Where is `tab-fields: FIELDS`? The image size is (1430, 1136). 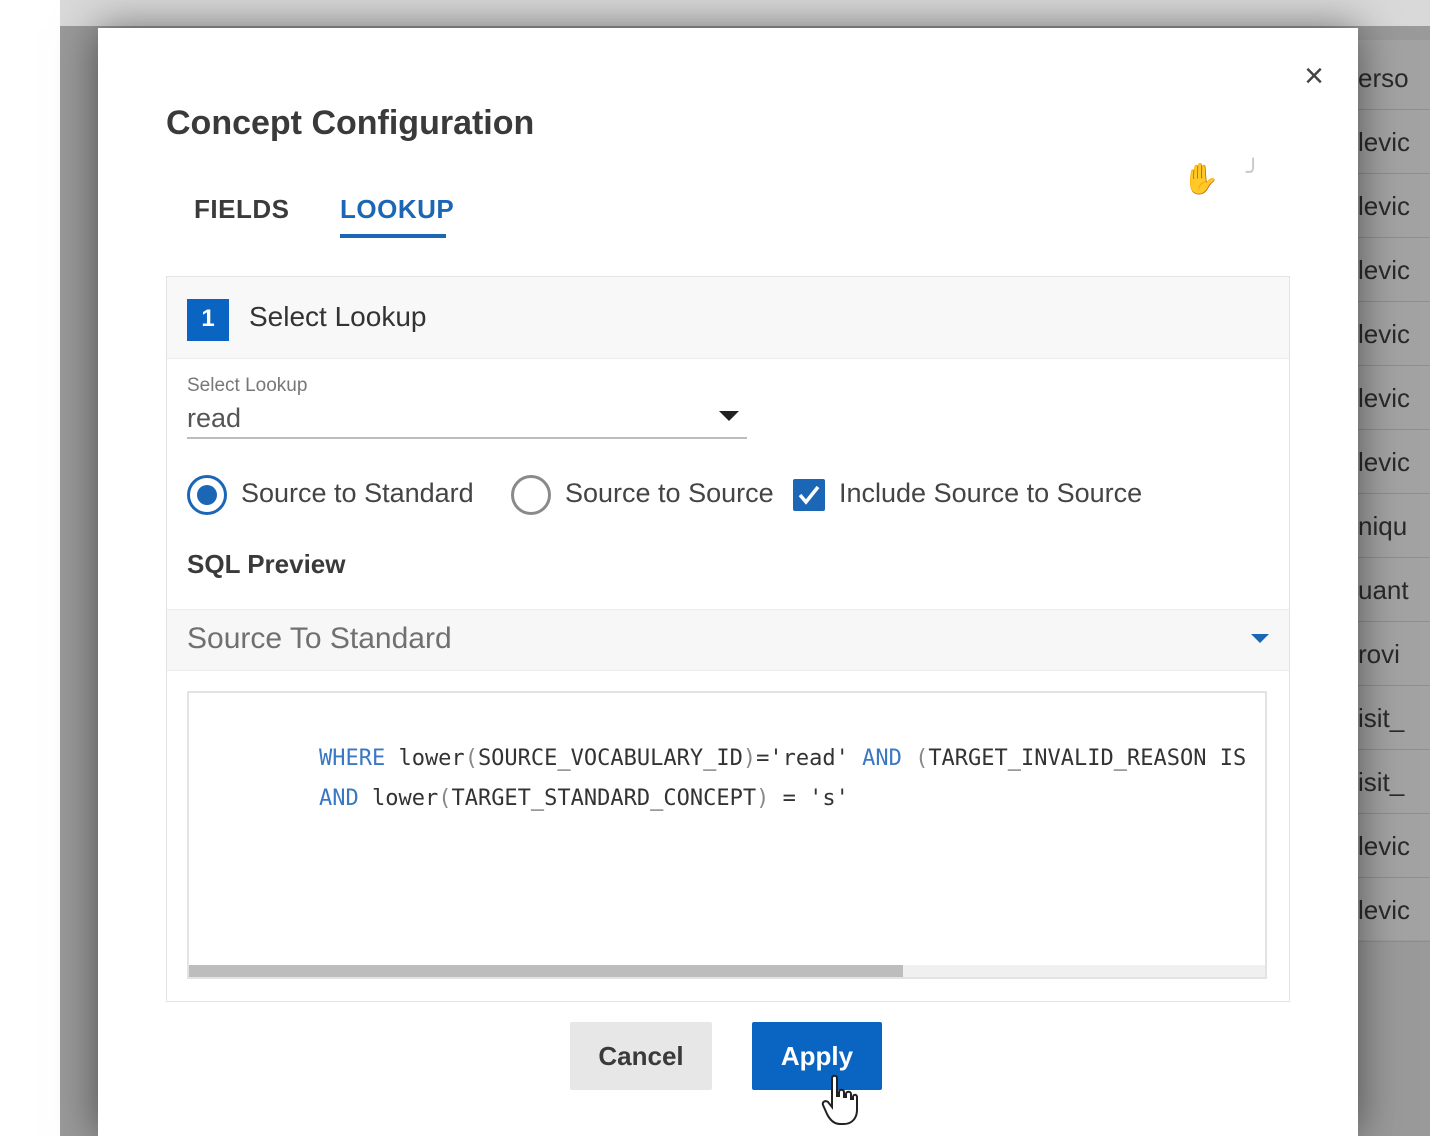 tab-fields: FIELDS is located at coordinates (241, 209).